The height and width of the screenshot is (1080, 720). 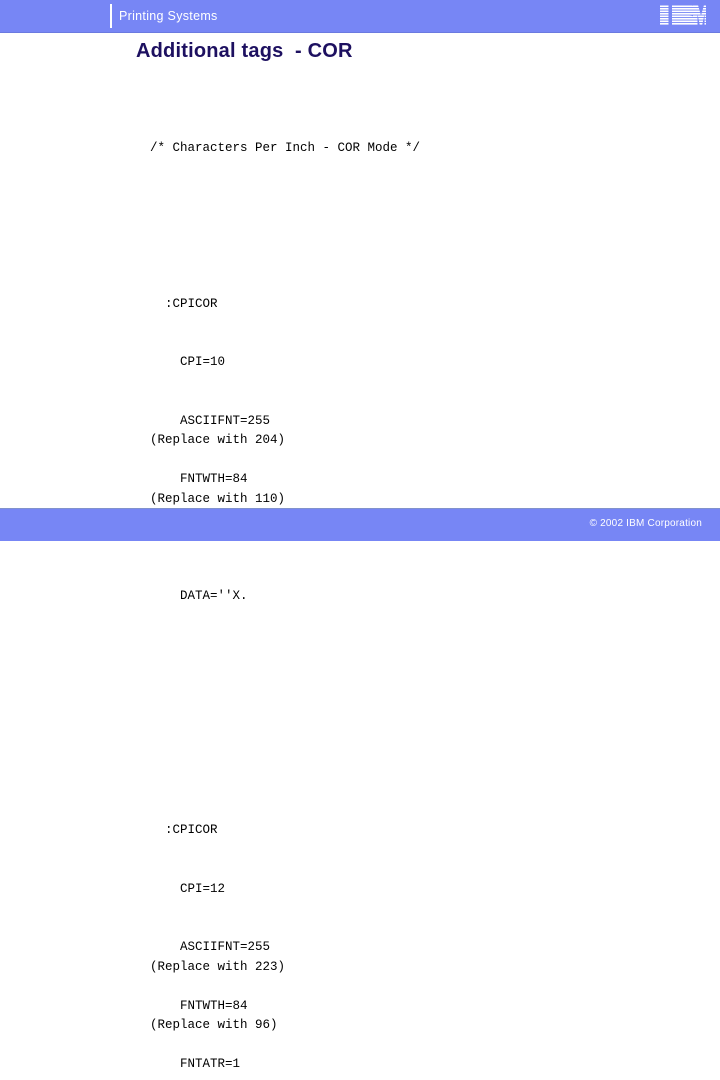 What do you see at coordinates (168, 16) in the screenshot?
I see `product-name-label: Printing Systems` at bounding box center [168, 16].